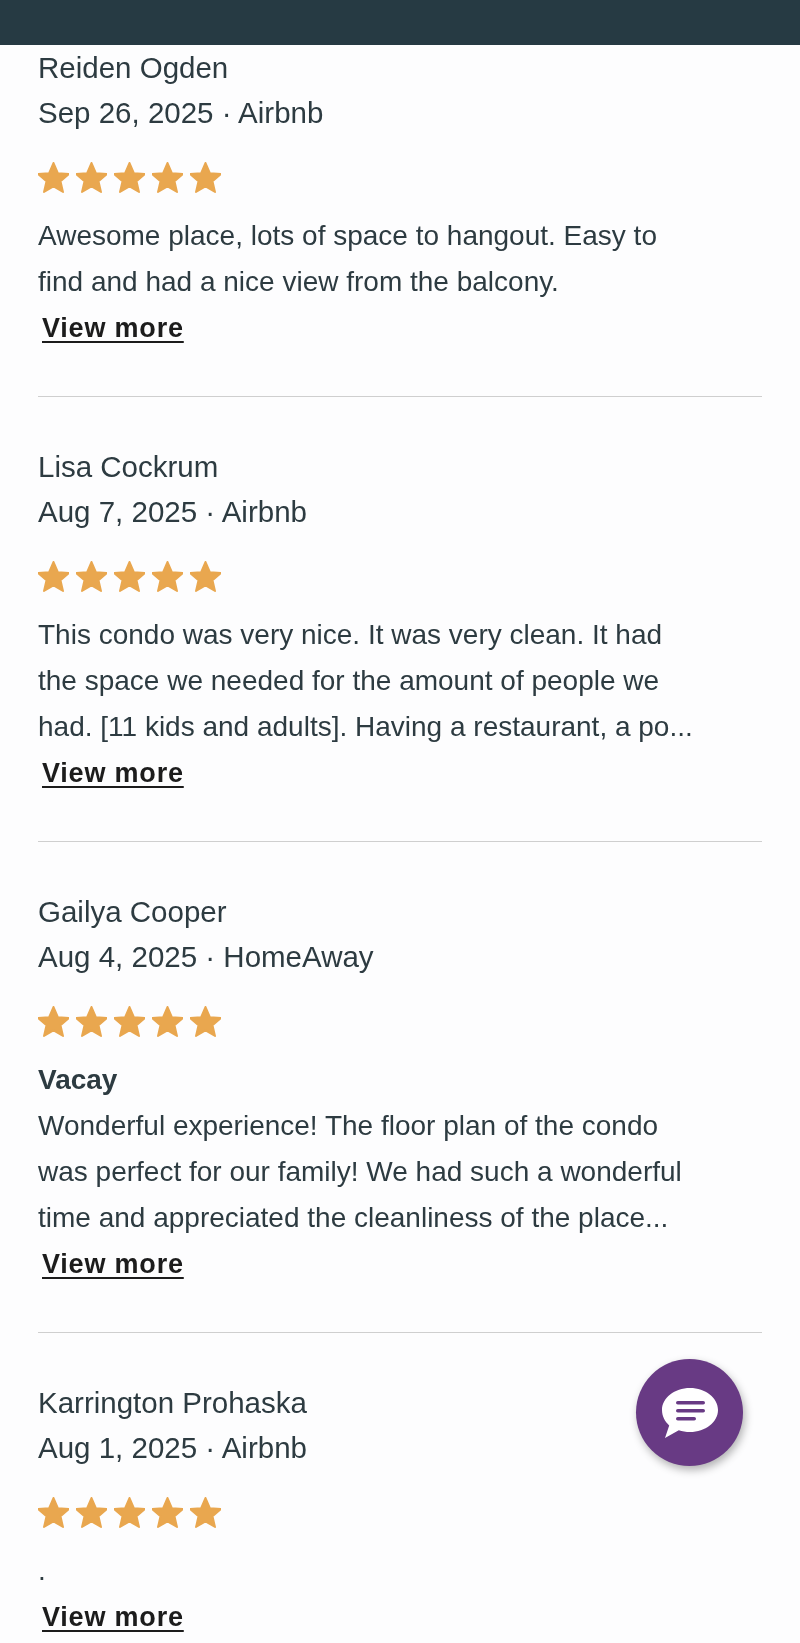 This screenshot has width=800, height=1643. I want to click on reviewer-name: Reiden Ogden, so click(133, 68).